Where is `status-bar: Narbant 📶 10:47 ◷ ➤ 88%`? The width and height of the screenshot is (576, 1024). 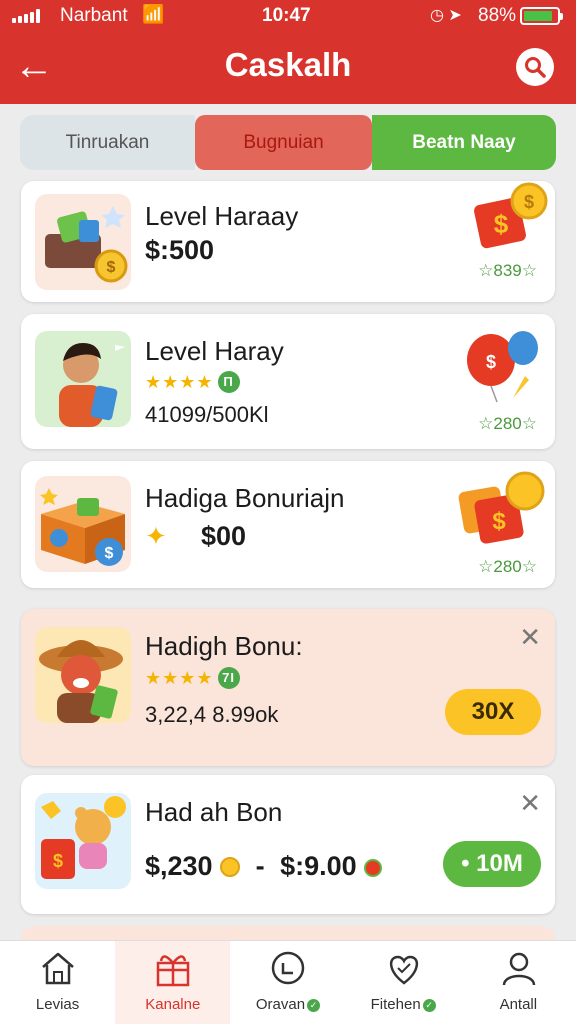
status-bar: Narbant 📶 10:47 ◷ ➤ 88% is located at coordinates (288, 16).